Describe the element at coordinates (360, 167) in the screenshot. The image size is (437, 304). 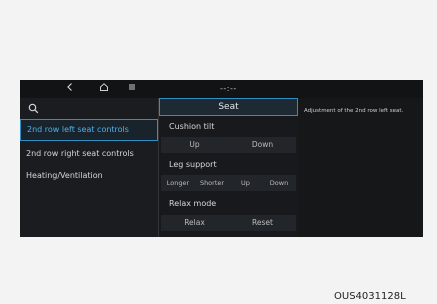
I see `description-panel: Adjustment of the 2nd row left seat.` at that location.